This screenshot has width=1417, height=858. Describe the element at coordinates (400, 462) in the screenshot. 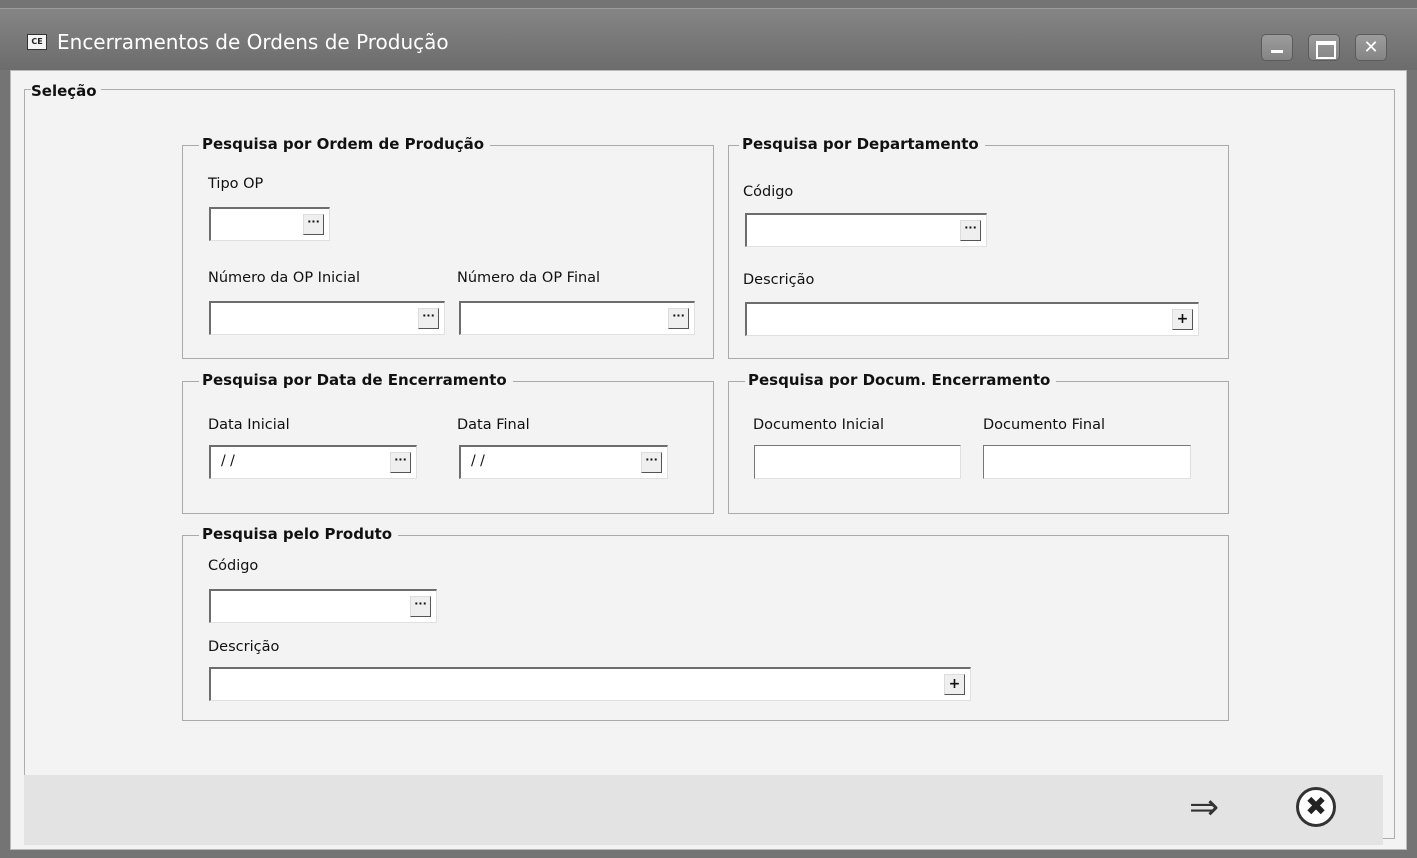

I see `data-inicial-lookup-button: ···` at that location.